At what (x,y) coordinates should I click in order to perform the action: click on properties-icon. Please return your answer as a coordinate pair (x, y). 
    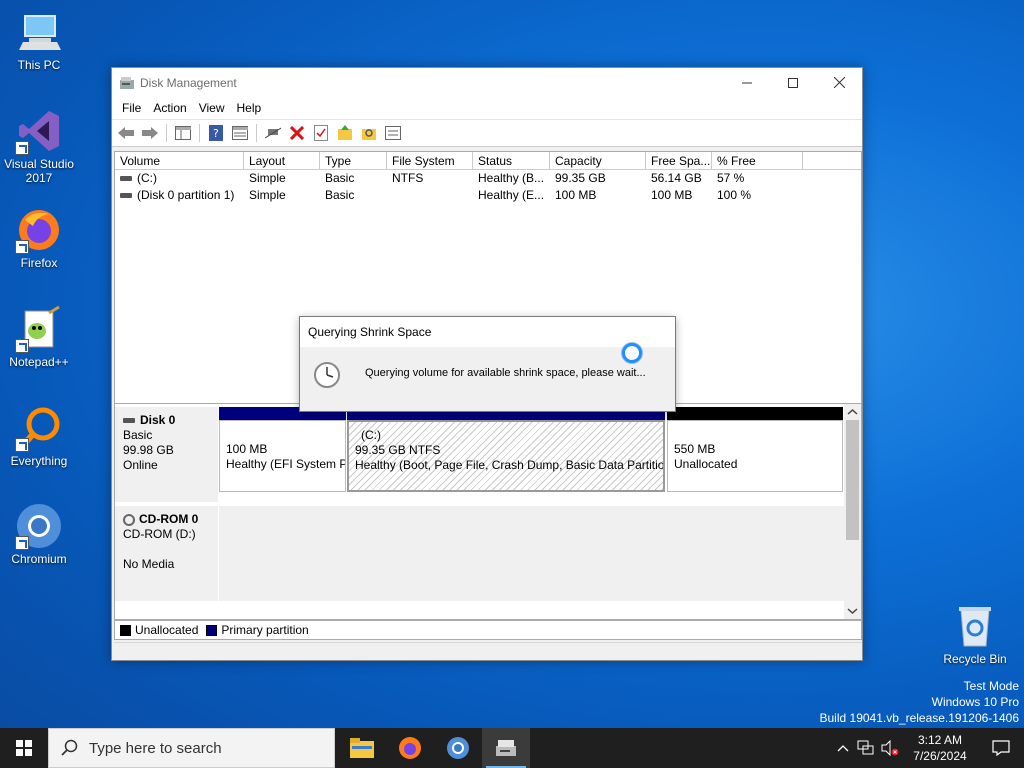
    Looking at the image, I should click on (240, 133).